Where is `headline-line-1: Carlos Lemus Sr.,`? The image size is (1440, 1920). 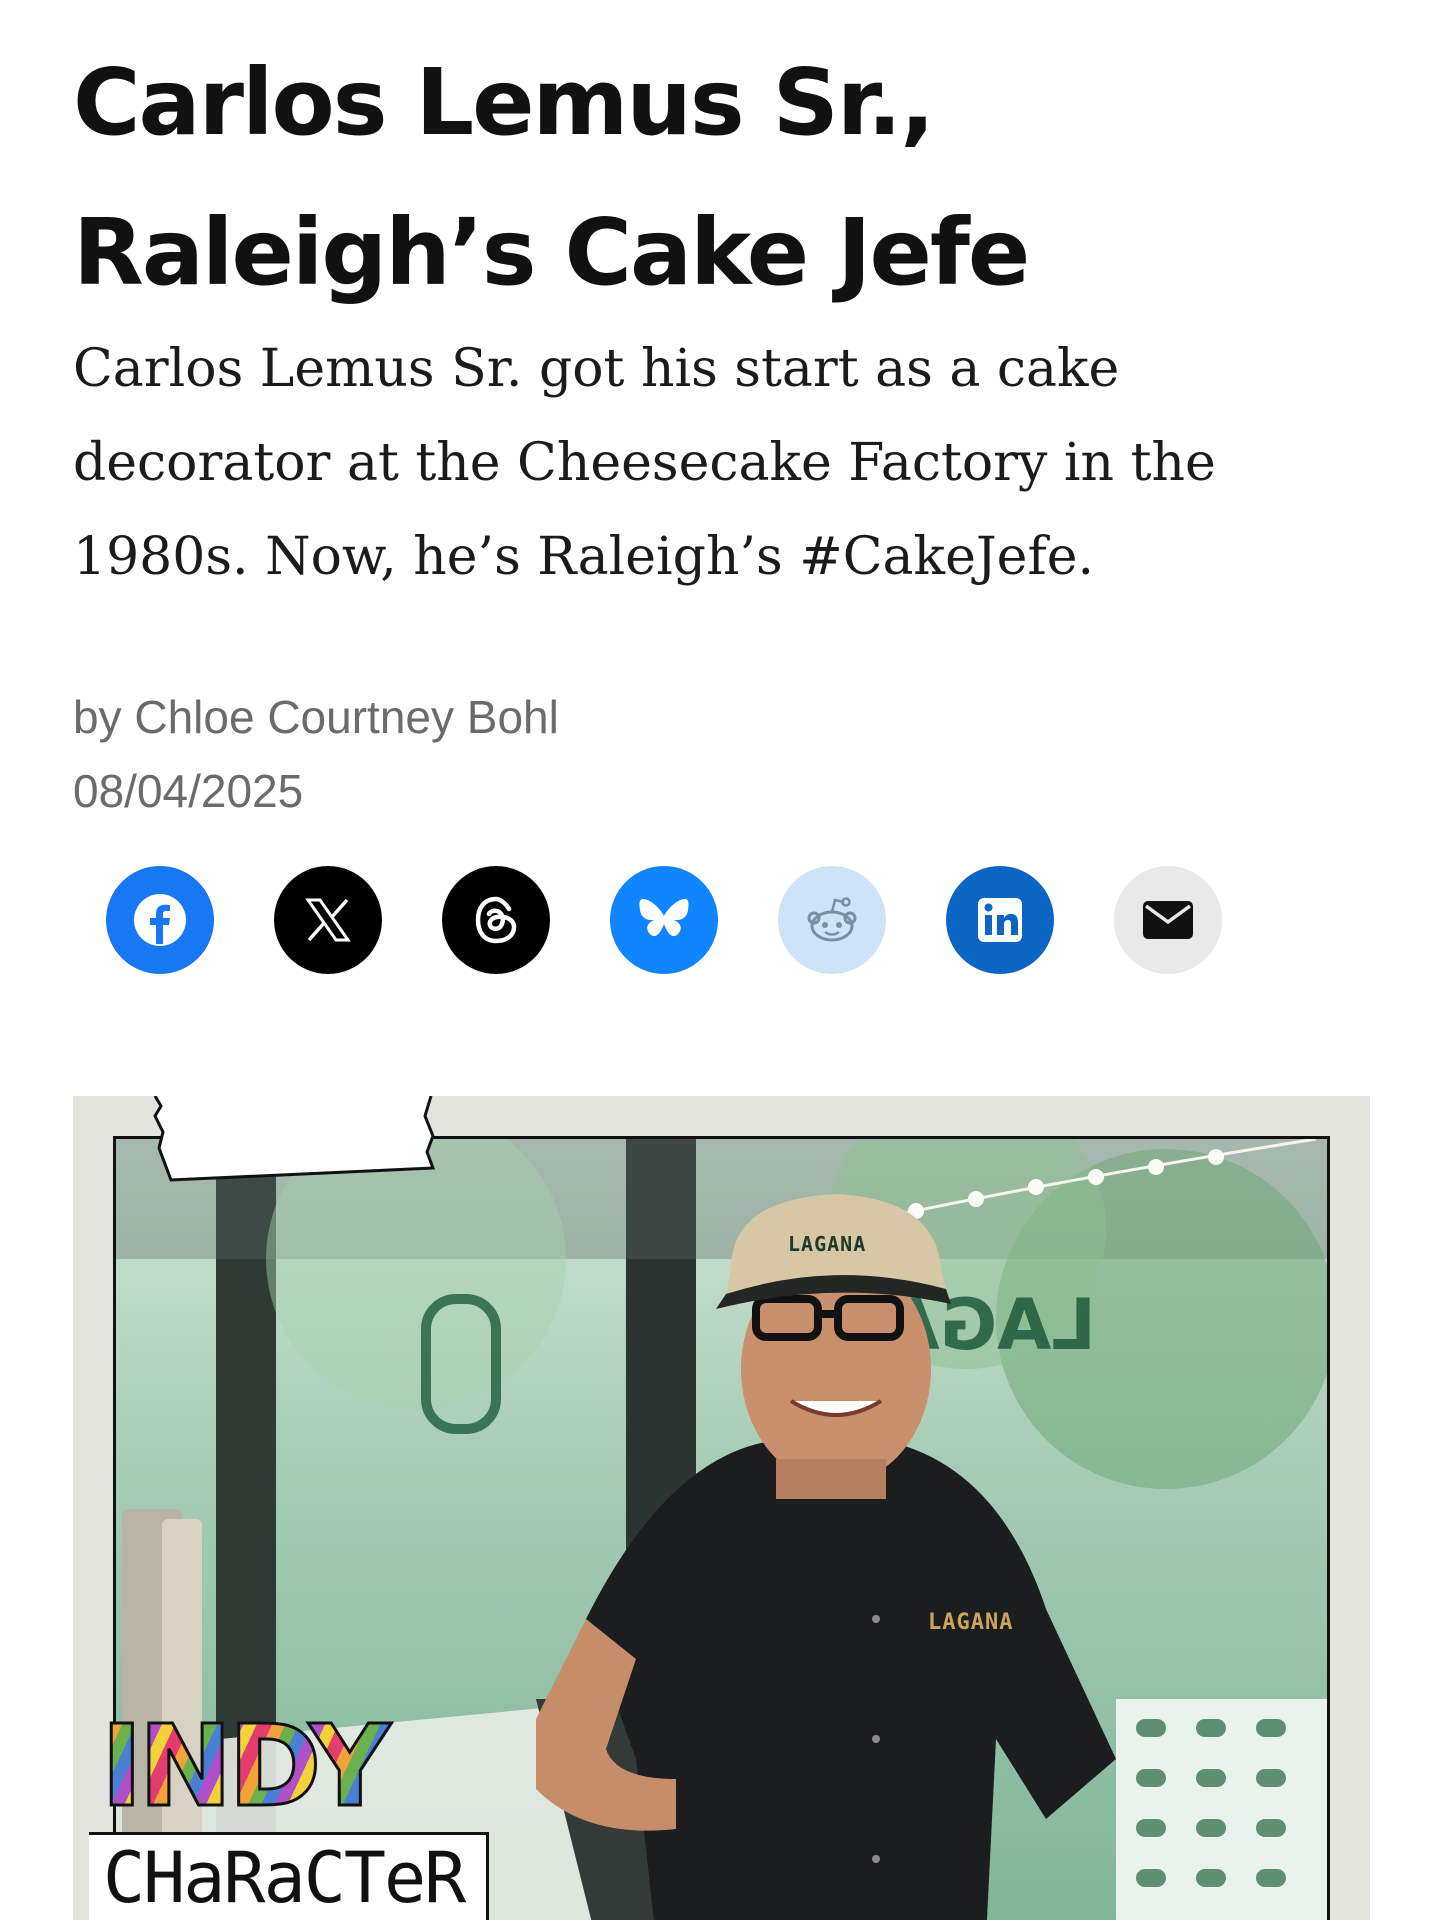
headline-line-1: Carlos Lemus Sr., is located at coordinates (504, 102).